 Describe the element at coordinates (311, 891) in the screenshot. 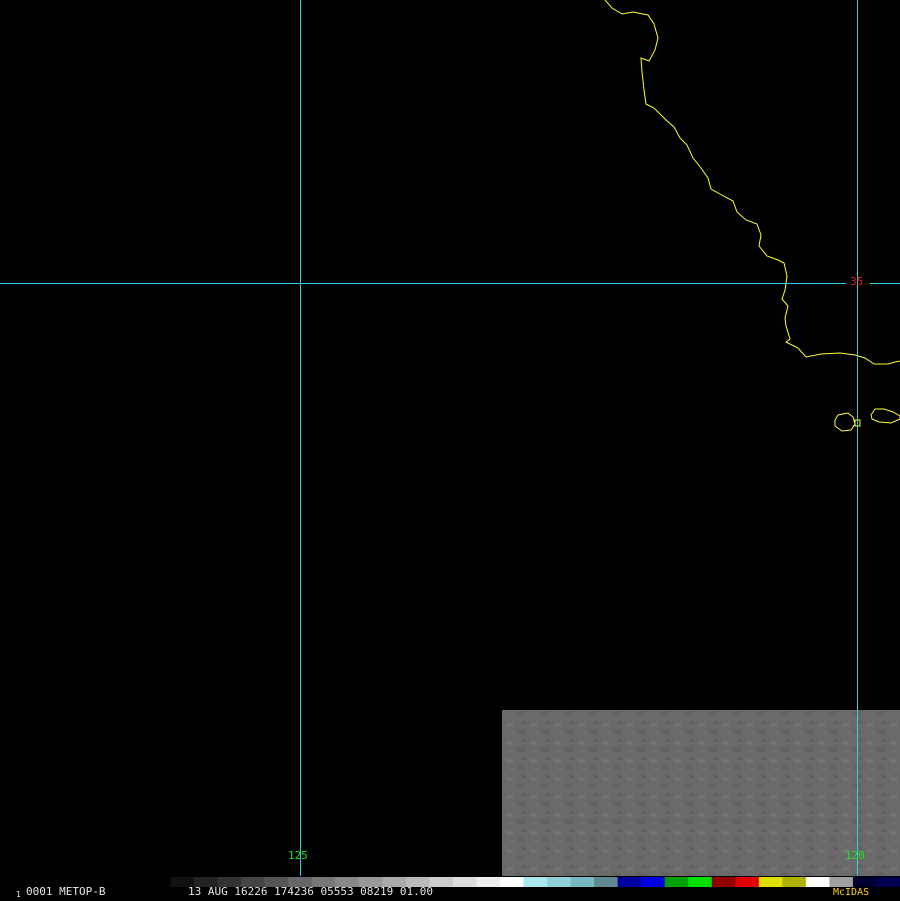

I see `datetime-line: 13 AUG 16226 174236 05553 08219 01.00` at that location.